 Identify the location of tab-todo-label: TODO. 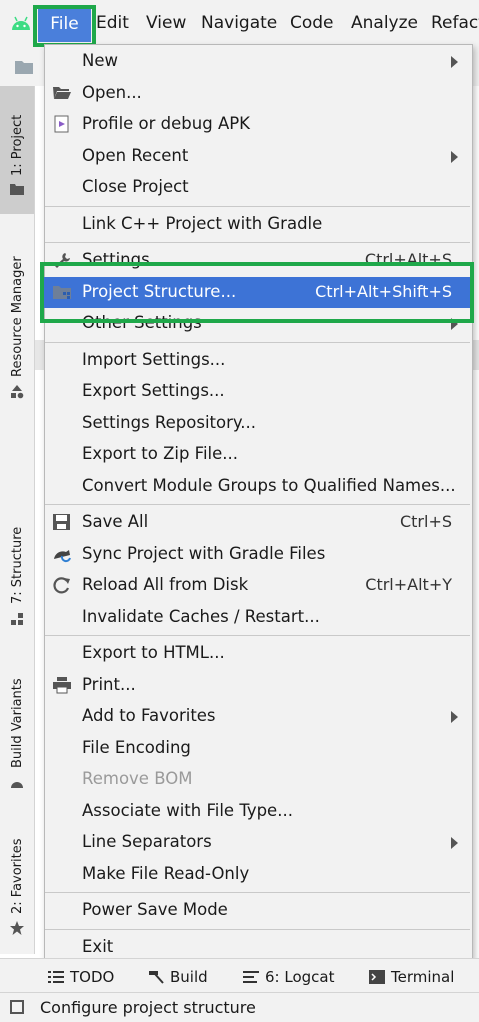
(92, 977).